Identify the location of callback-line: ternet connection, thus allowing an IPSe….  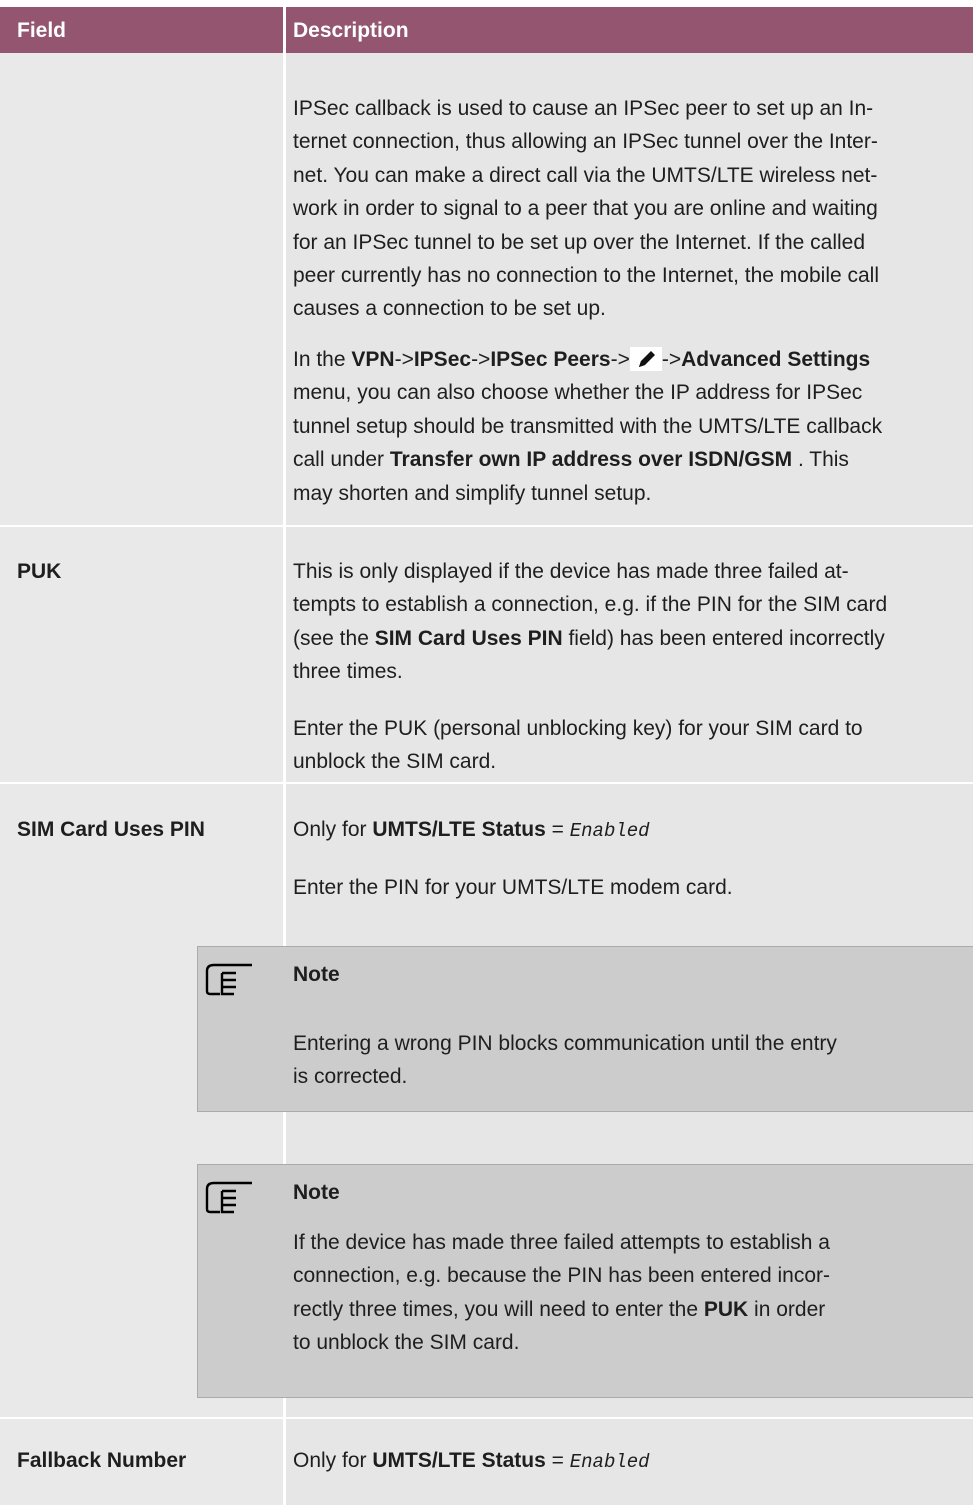
(585, 142).